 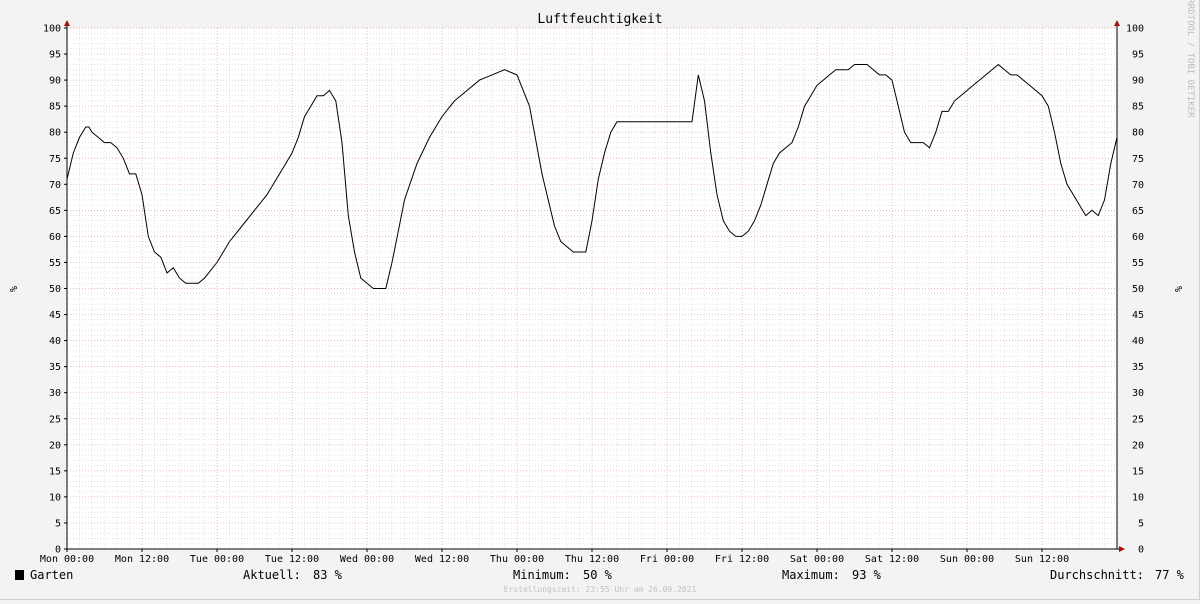 What do you see at coordinates (1135, 29) in the screenshot?
I see `y-tick-label-right: 100` at bounding box center [1135, 29].